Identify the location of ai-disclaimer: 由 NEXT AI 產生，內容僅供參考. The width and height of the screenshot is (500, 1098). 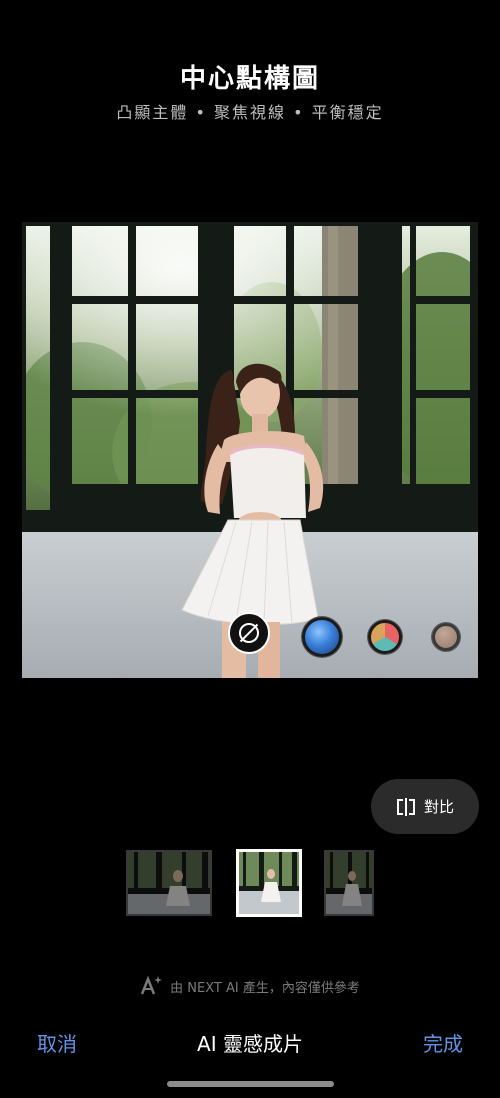
(250, 985).